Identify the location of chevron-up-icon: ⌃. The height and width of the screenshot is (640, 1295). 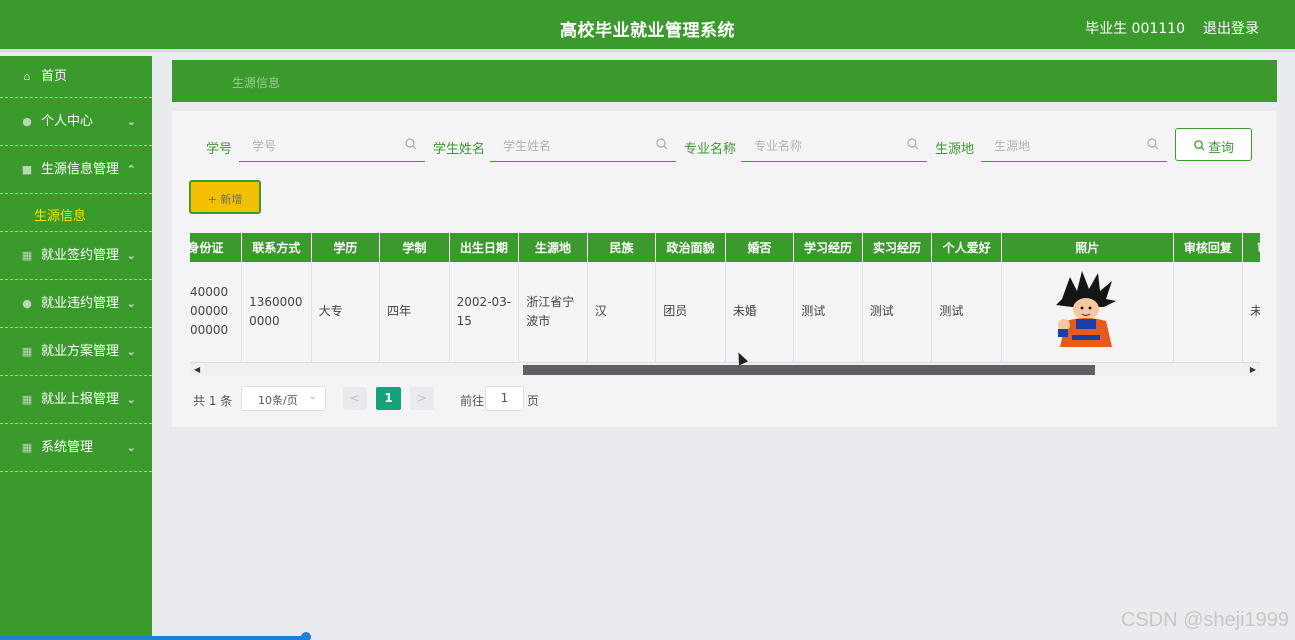
(131, 169).